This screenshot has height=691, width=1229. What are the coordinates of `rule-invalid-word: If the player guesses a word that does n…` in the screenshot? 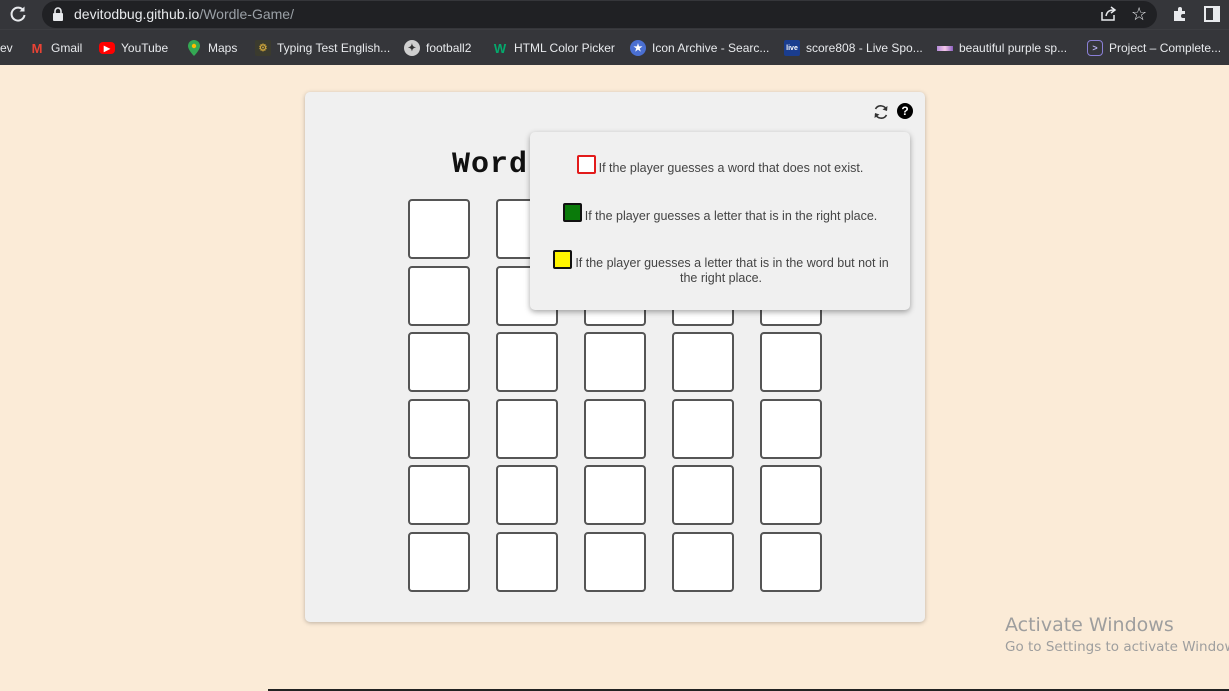 It's located at (720, 165).